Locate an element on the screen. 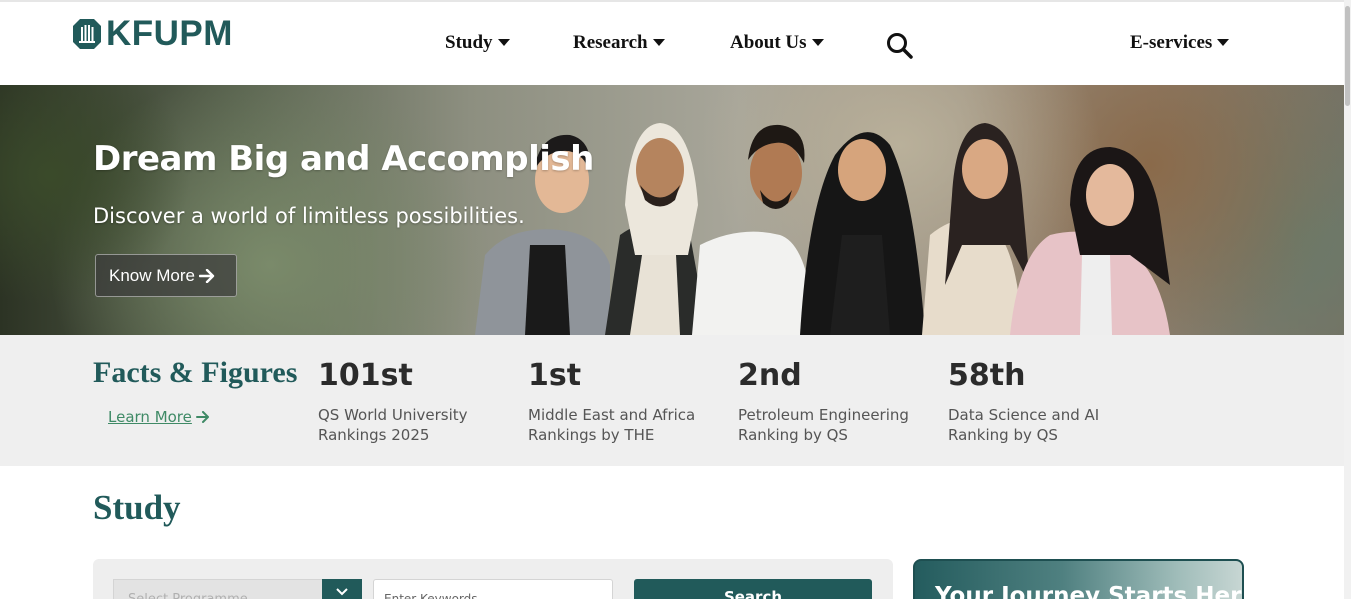 Image resolution: width=1351 pixels, height=599 pixels. stat-description: QS World University Rankings 2025 is located at coordinates (393, 425).